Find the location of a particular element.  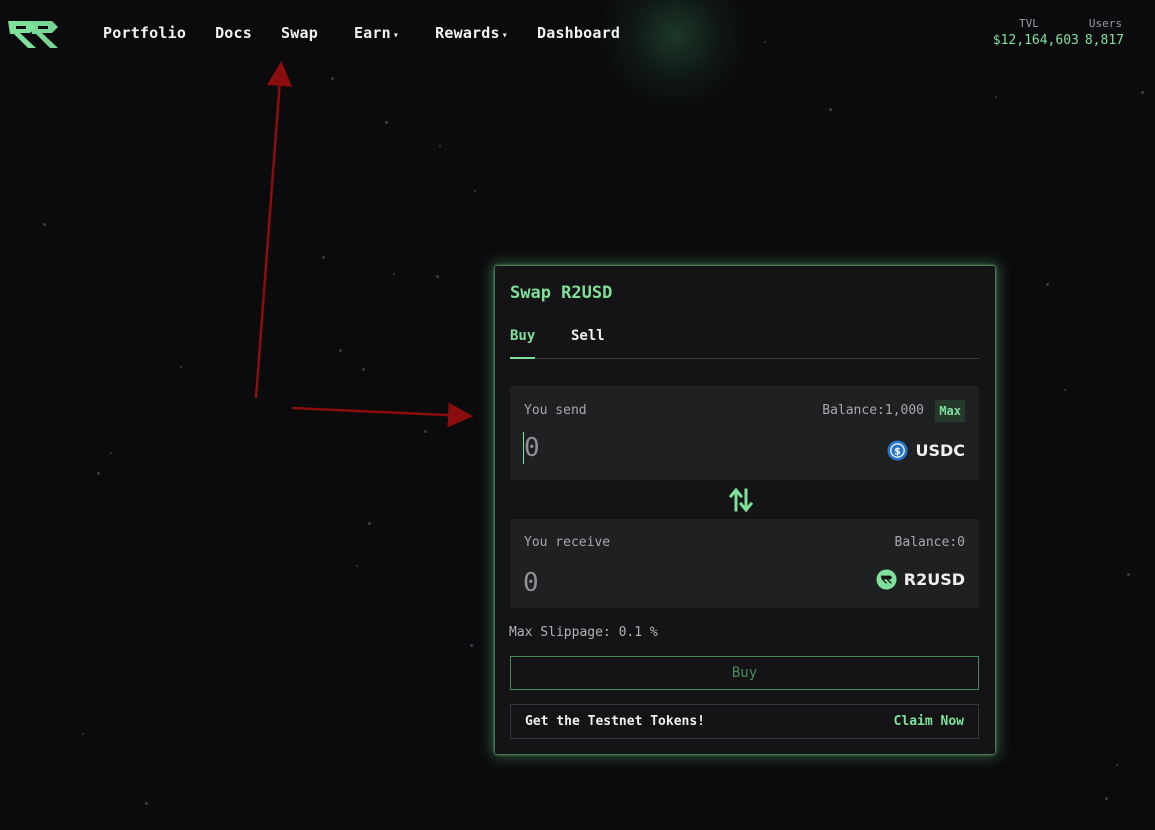

receive-amount-input is located at coordinates (623, 583).